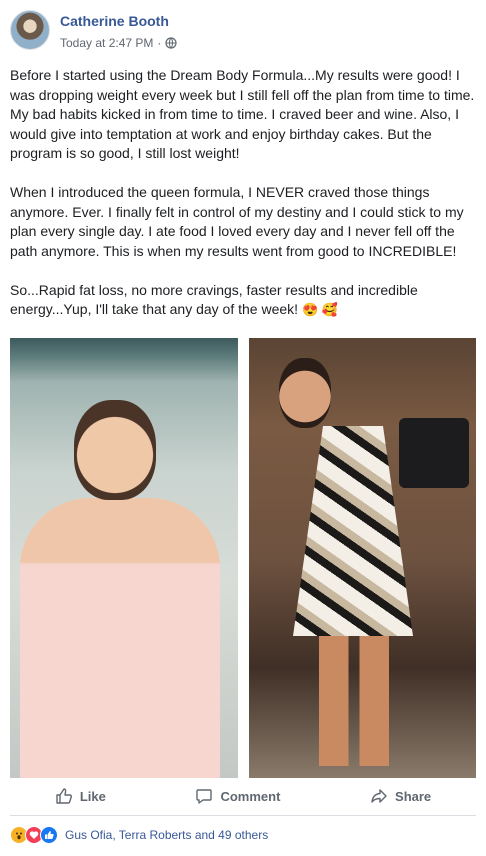 The image size is (486, 856). Describe the element at coordinates (250, 796) in the screenshot. I see `comment-label: Comment` at that location.